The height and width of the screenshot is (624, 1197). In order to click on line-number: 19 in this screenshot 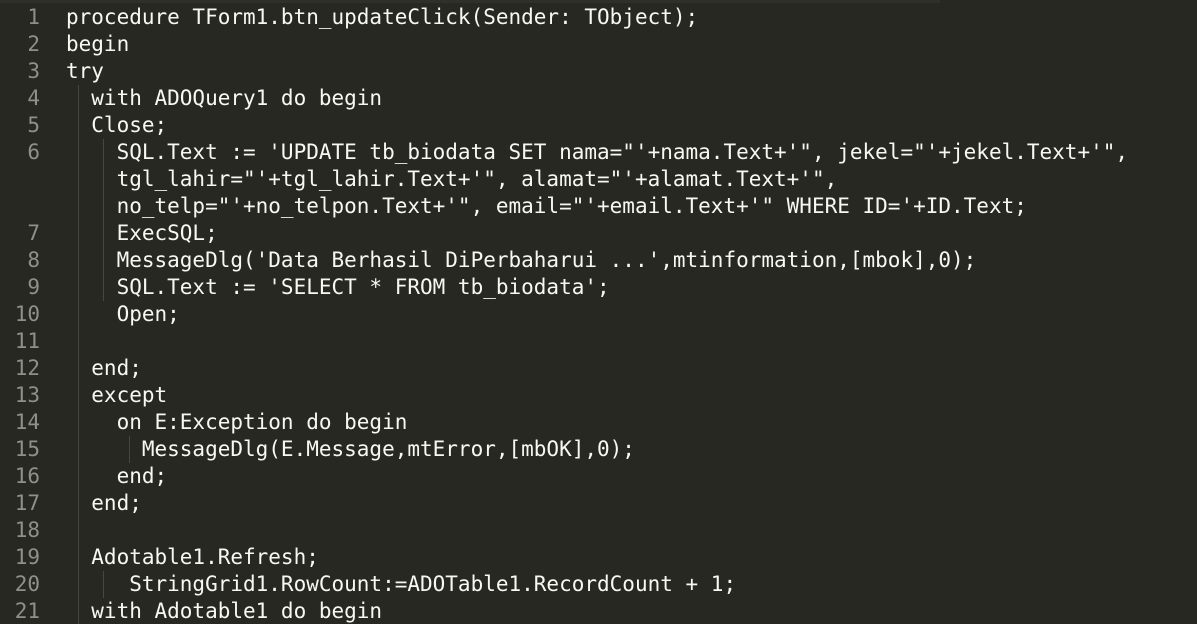, I will do `click(27, 557)`.